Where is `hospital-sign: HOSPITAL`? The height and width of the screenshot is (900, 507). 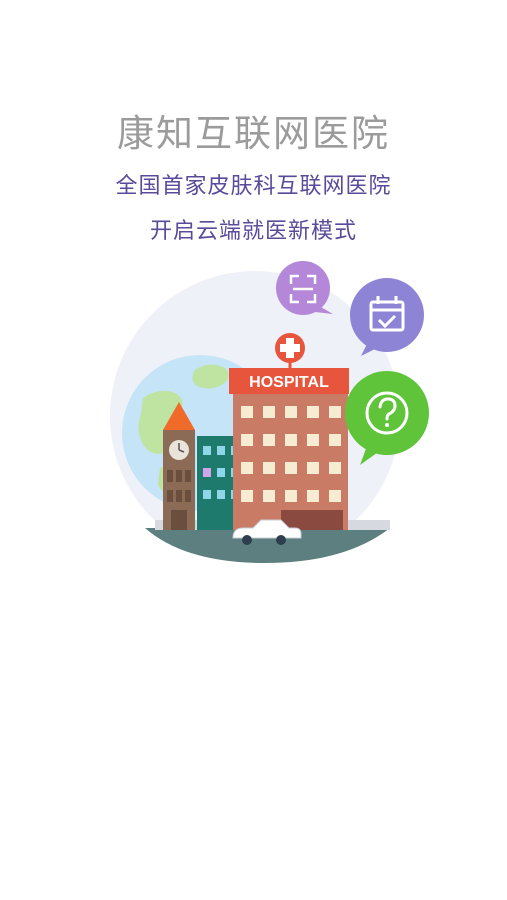 hospital-sign: HOSPITAL is located at coordinates (289, 382).